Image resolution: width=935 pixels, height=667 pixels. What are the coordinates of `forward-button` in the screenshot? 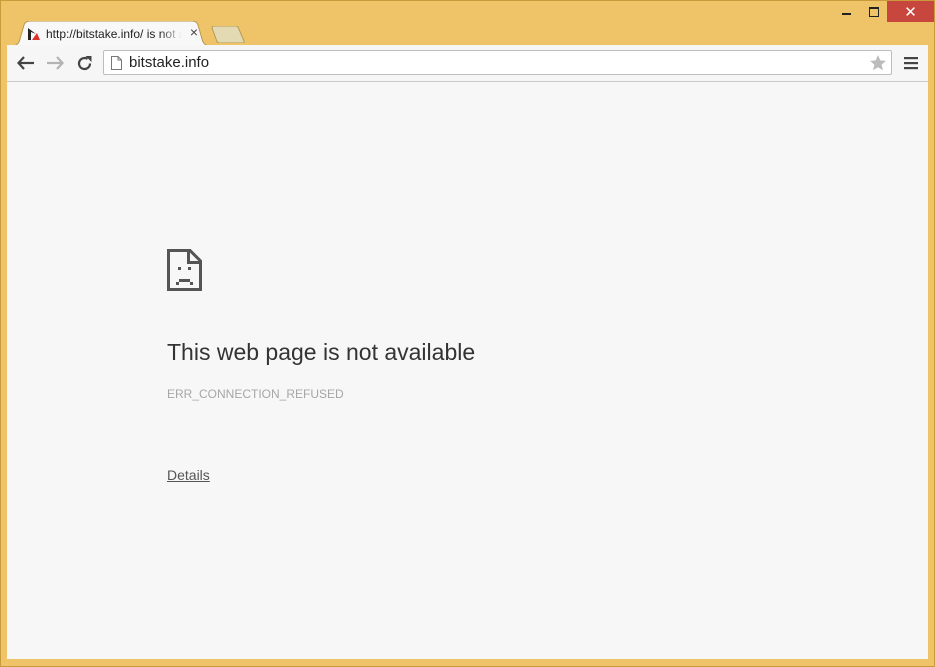 It's located at (55, 63).